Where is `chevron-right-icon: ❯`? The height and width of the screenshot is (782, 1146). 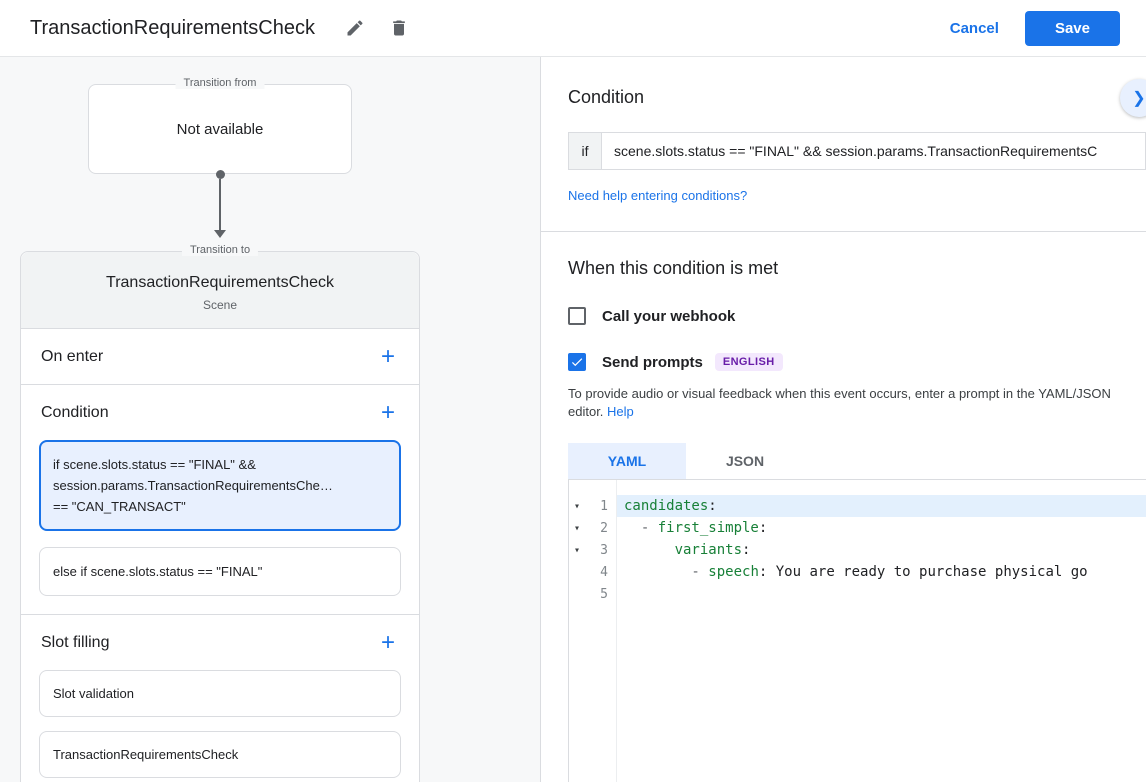 chevron-right-icon: ❯ is located at coordinates (1139, 98).